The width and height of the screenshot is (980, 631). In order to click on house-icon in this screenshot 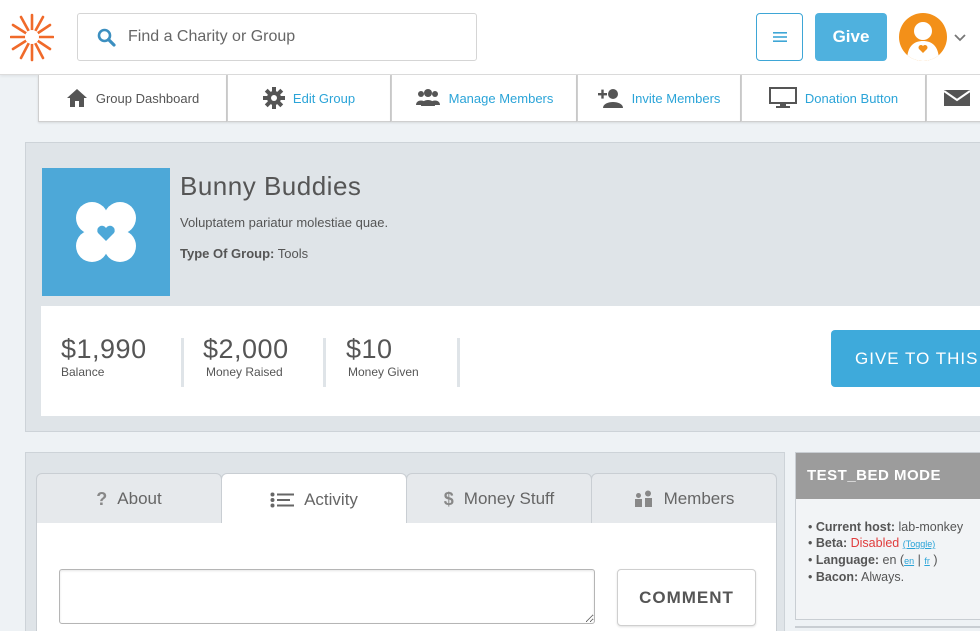, I will do `click(76, 98)`.